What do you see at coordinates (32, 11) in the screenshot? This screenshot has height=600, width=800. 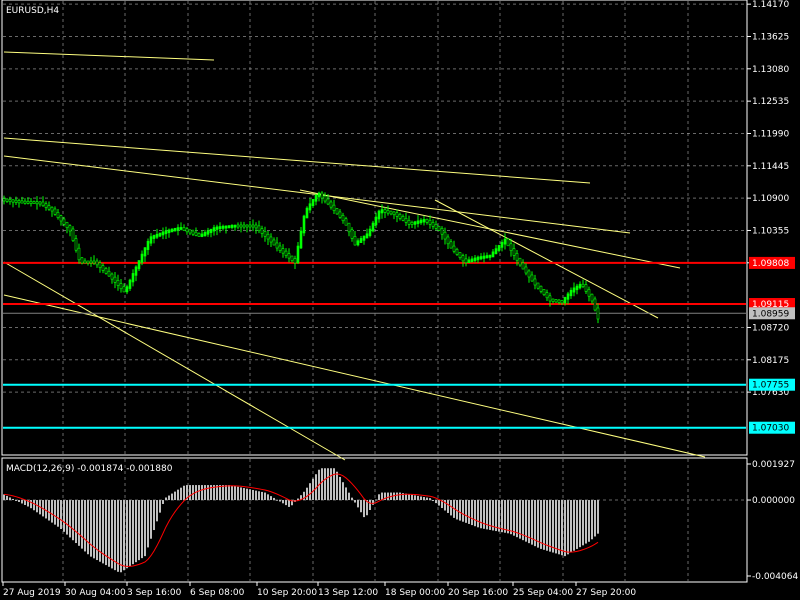 I see `chart-title: EURUSD,H4` at bounding box center [32, 11].